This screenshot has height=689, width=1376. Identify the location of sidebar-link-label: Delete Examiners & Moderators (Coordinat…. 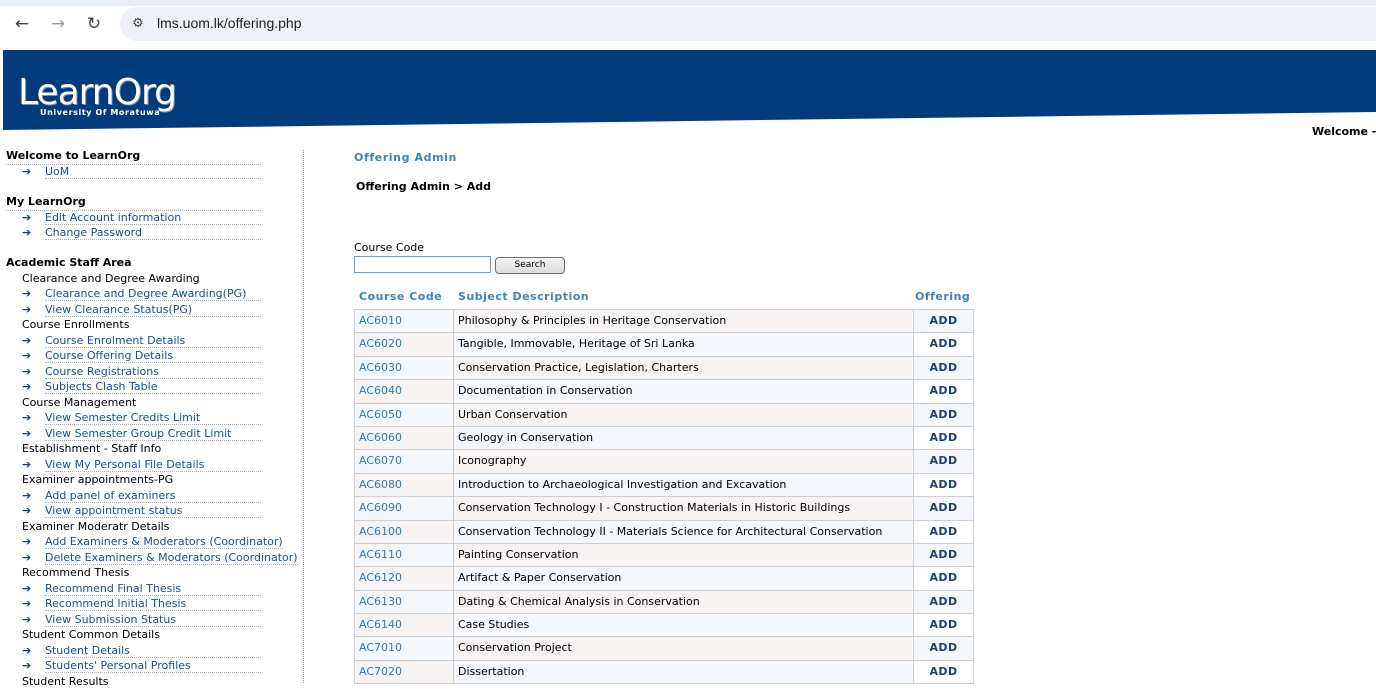
(171, 558).